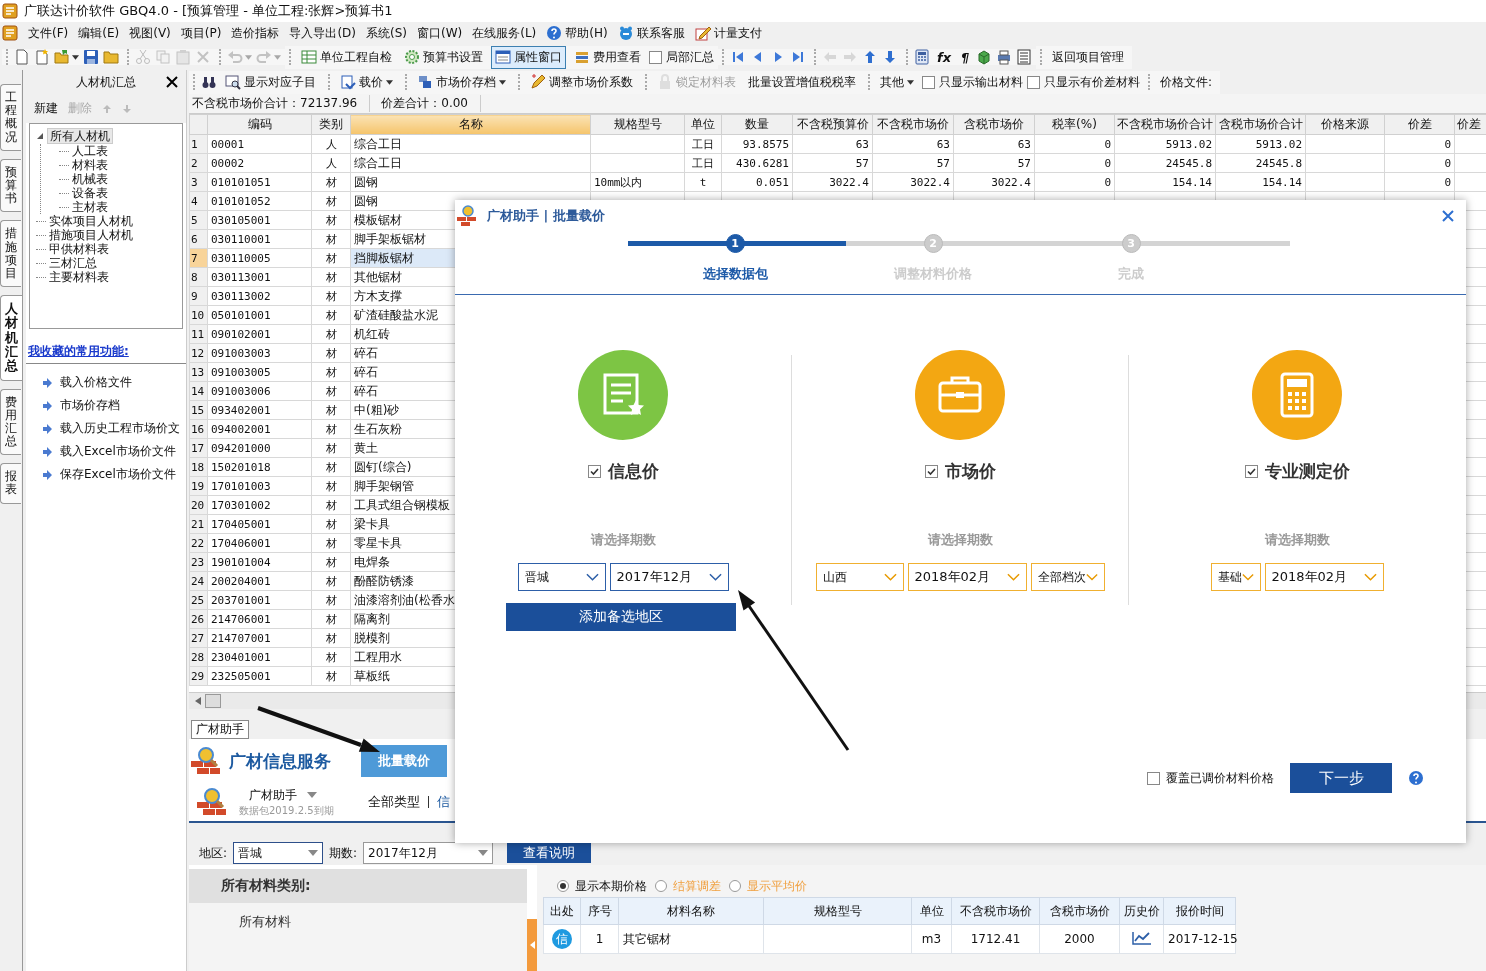 This screenshot has width=1486, height=971. Describe the element at coordinates (90, 207) in the screenshot. I see `tree-item: 主材表` at that location.